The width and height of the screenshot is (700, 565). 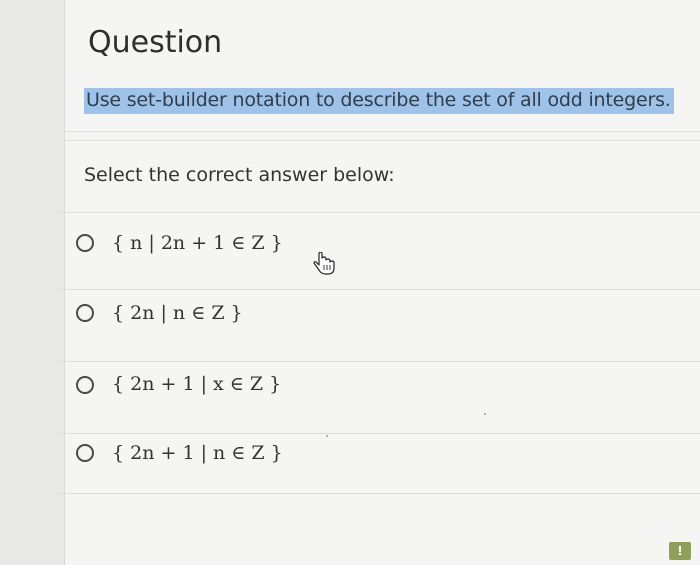 I want to click on answer-option-label: { 2n + 1 | x ∈ Z }, so click(x=197, y=384).